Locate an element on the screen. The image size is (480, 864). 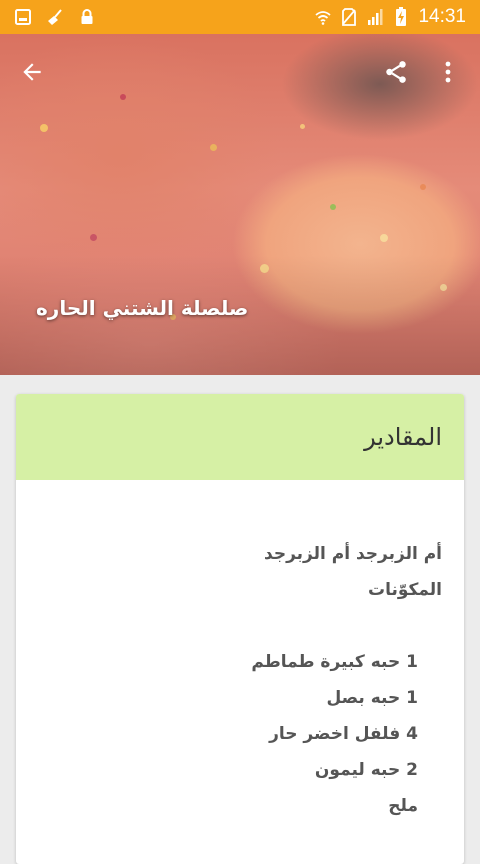
ingredient-item: ملح is located at coordinates (403, 806).